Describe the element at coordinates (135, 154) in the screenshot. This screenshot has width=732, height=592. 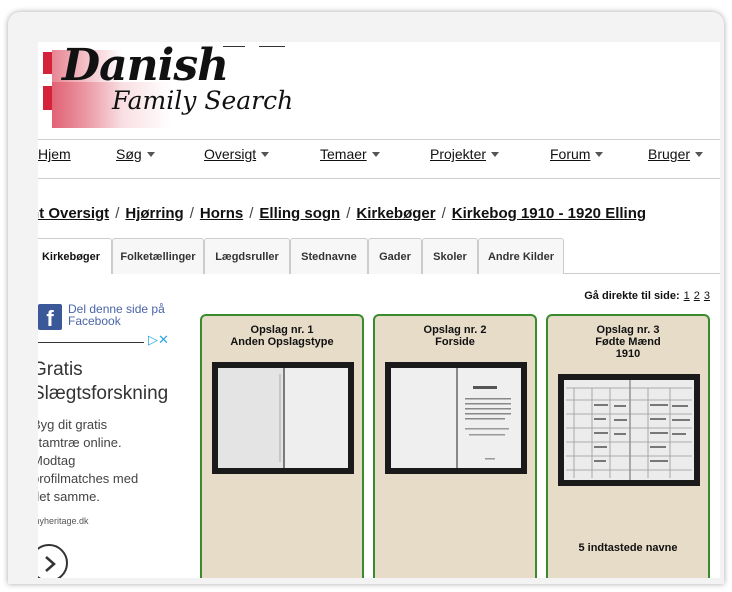
I see `nav-item-sog: Søg` at that location.